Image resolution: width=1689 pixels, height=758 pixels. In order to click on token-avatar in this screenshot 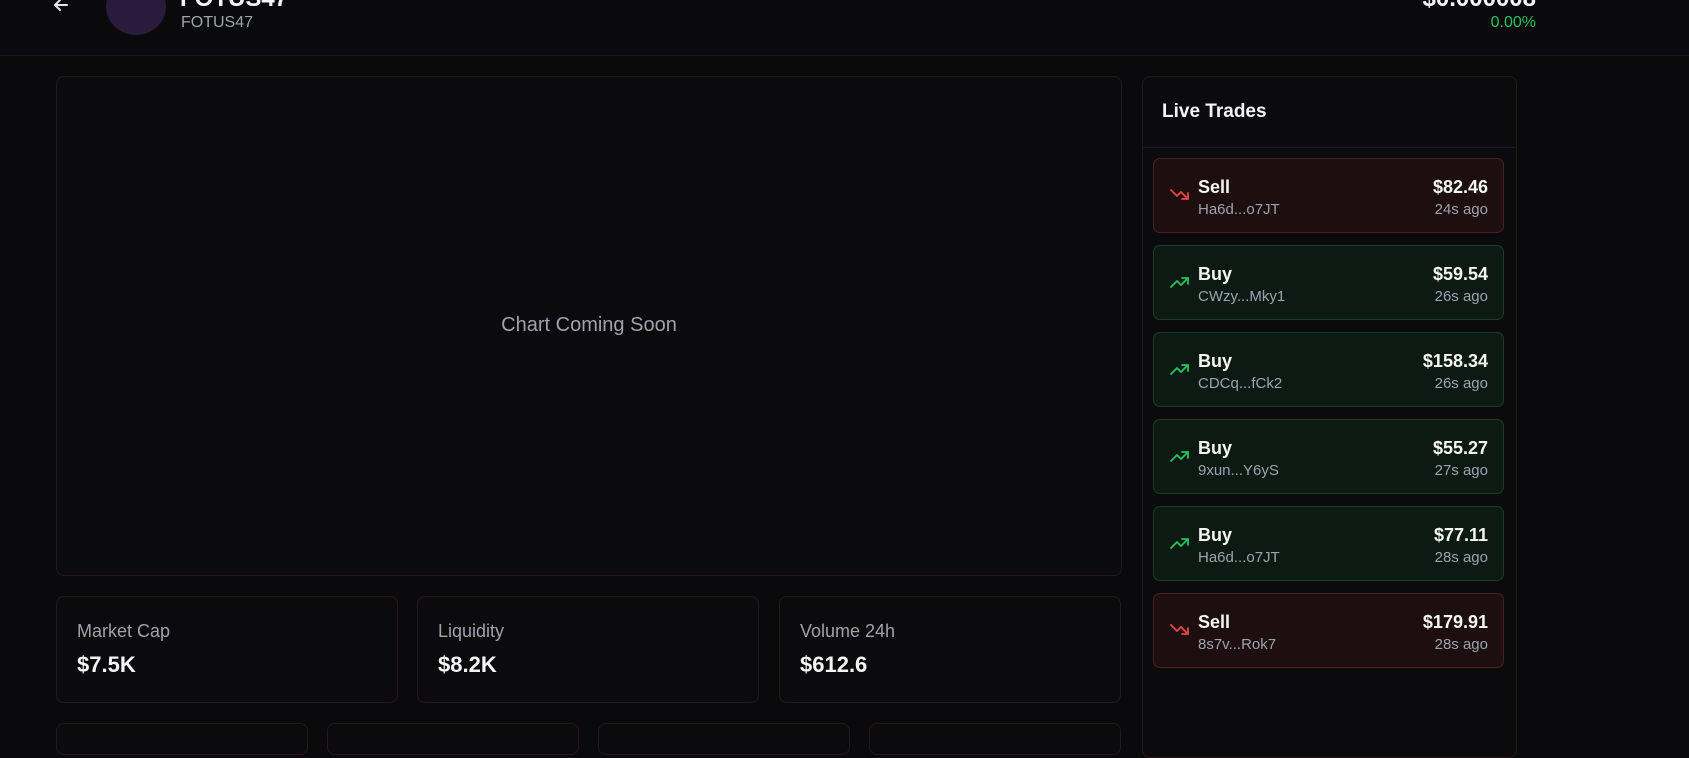, I will do `click(136, 17)`.